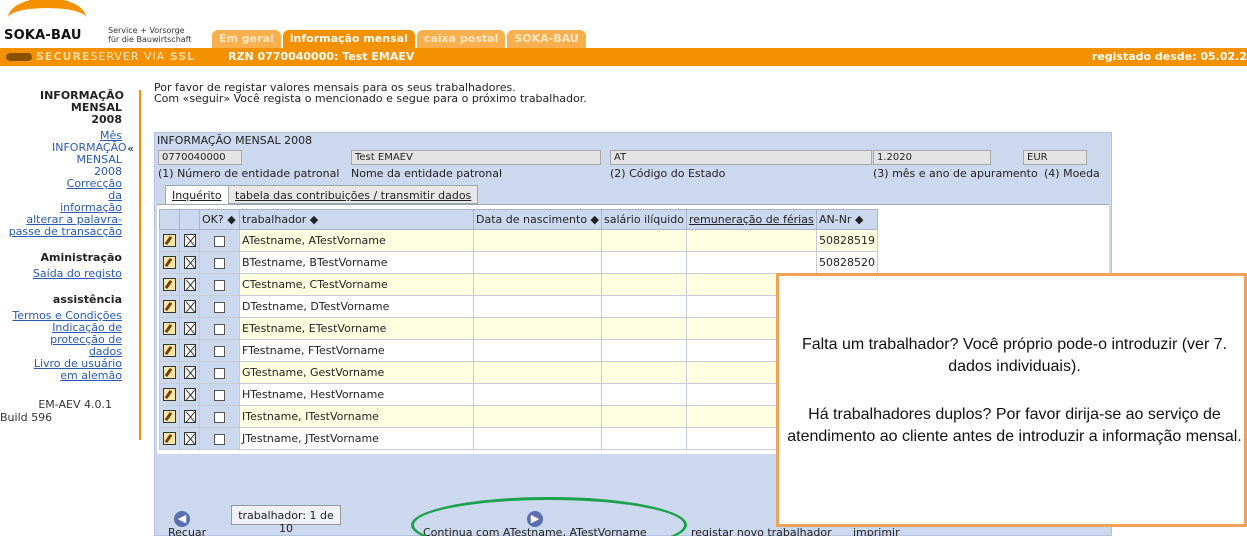  What do you see at coordinates (63, 160) in the screenshot?
I see `sidebar-item-monthly-info: INFORMAÇÃO MENSAL 2008` at bounding box center [63, 160].